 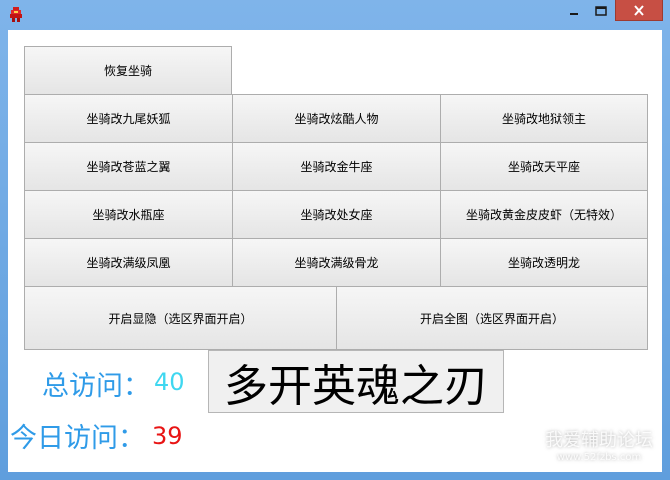 What do you see at coordinates (335, 15) in the screenshot?
I see `title-bar` at bounding box center [335, 15].